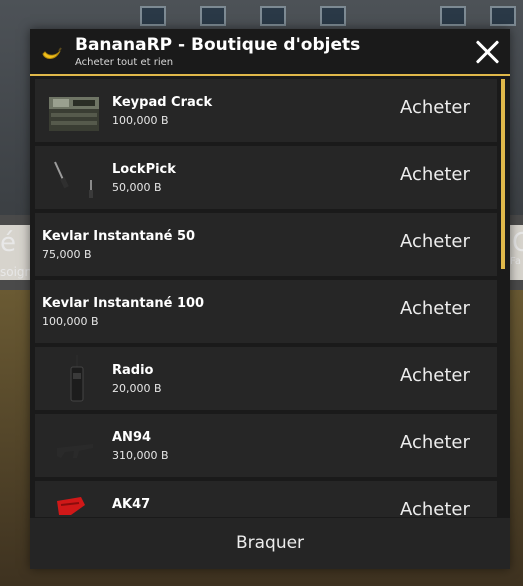 This screenshot has width=523, height=586. What do you see at coordinates (266, 445) in the screenshot?
I see `list-item-an94: AN94 310,000 B Acheter` at bounding box center [266, 445].